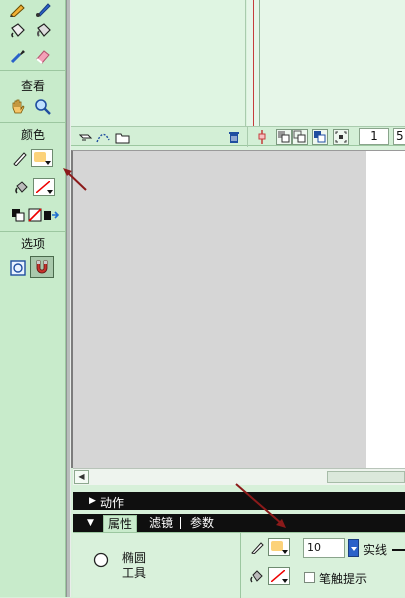  I want to click on center-frame-icon, so click(262, 137).